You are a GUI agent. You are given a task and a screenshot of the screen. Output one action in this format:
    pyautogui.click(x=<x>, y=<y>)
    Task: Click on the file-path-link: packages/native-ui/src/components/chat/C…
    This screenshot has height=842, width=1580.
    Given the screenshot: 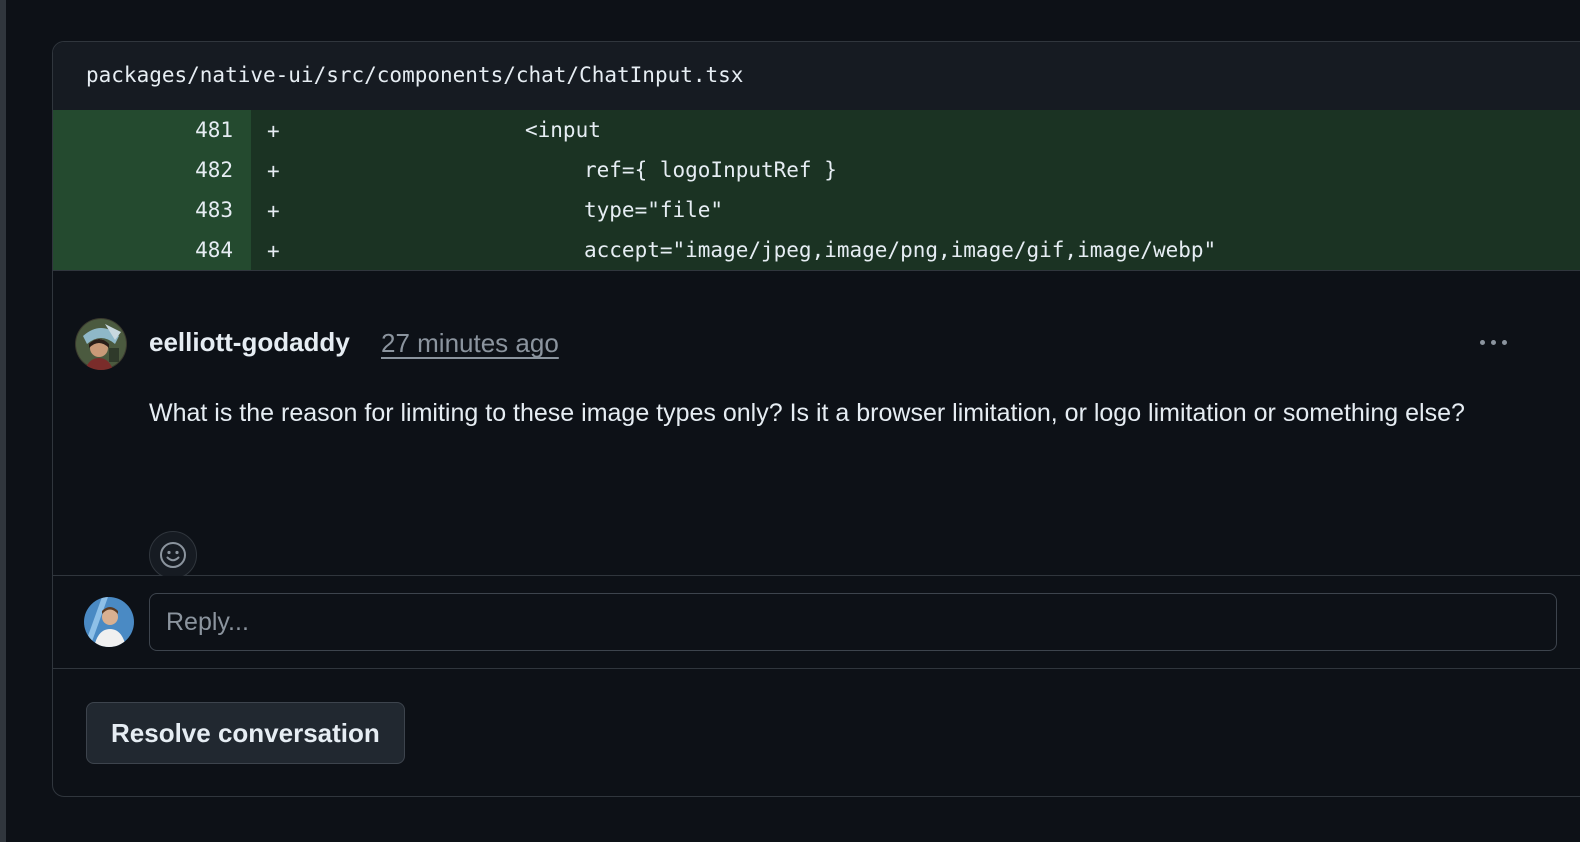 What is the action you would take?
    pyautogui.click(x=414, y=75)
    